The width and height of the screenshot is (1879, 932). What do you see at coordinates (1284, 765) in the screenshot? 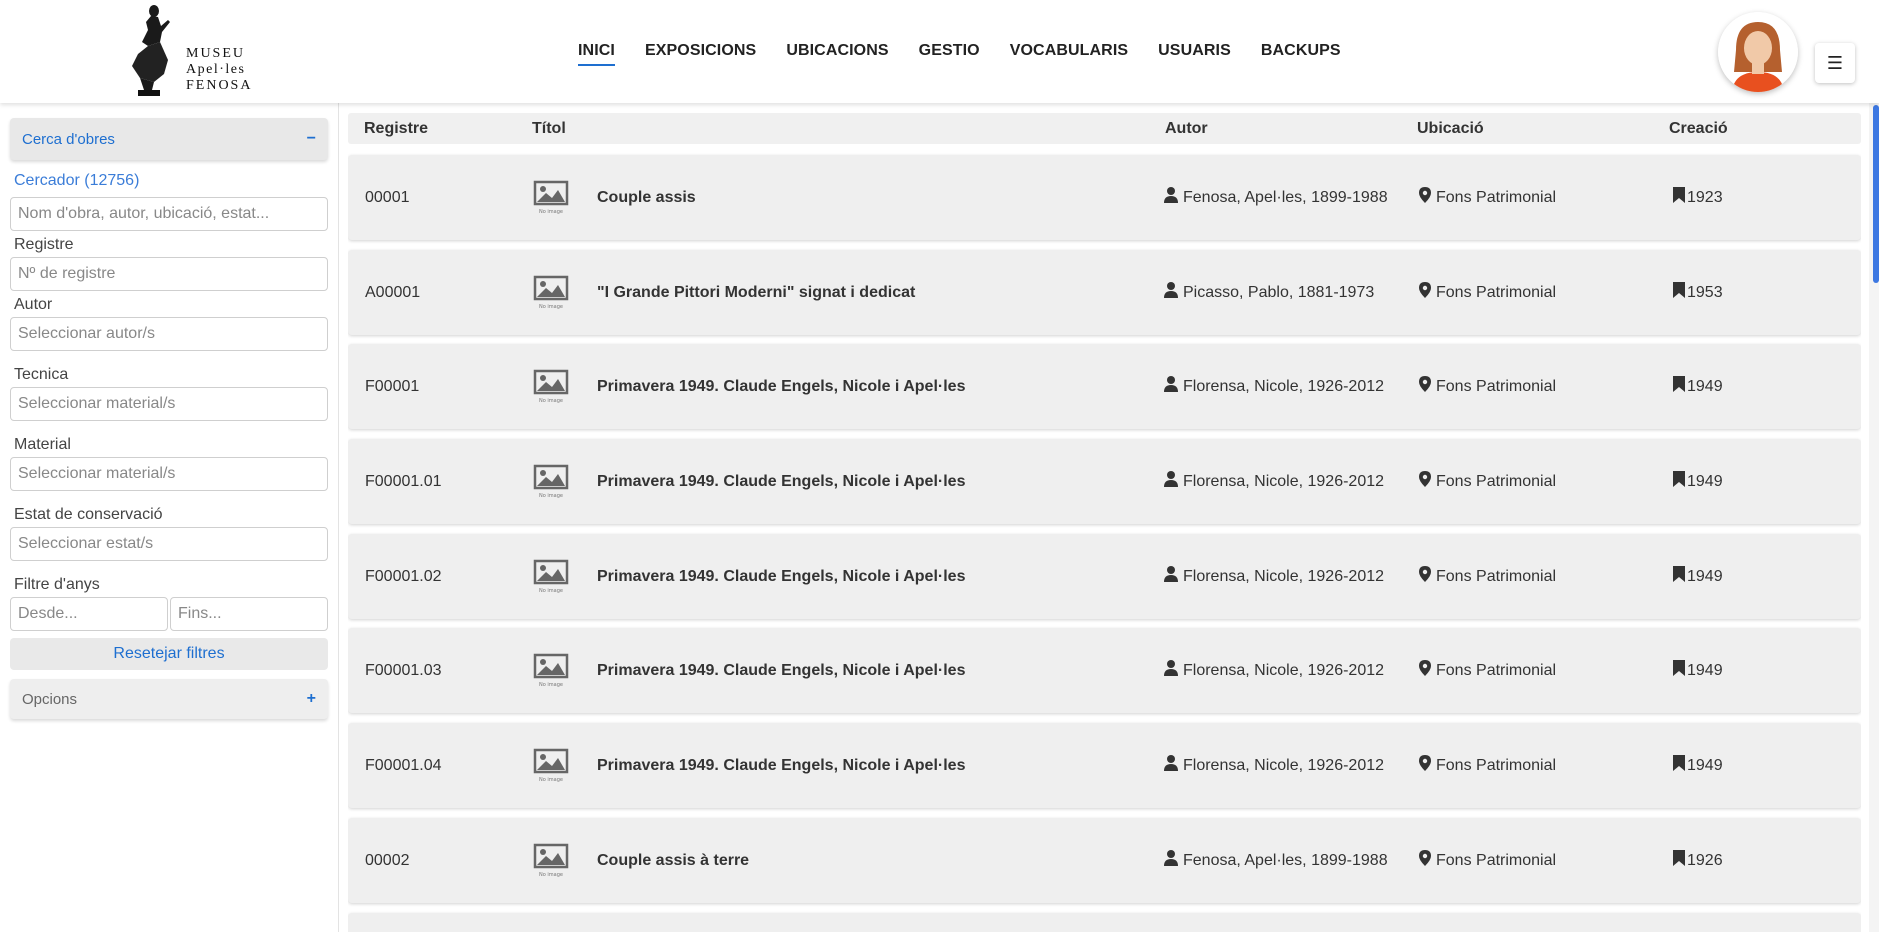
I see `autor-text: Florensa, Nicole, 1926-2012` at bounding box center [1284, 765].